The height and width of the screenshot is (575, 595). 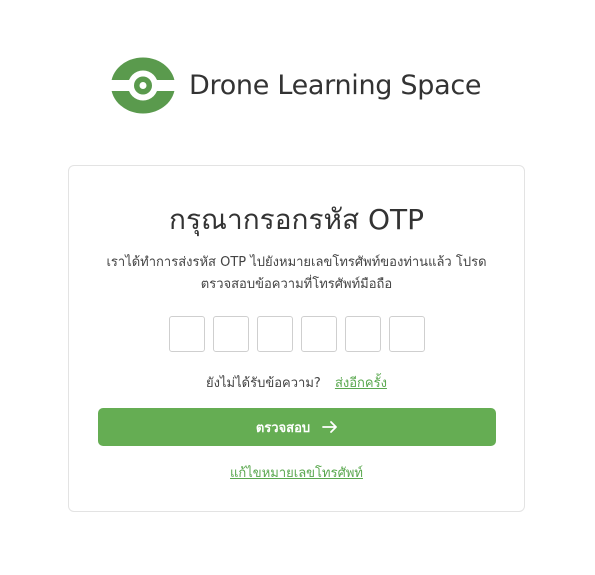 I want to click on otp-message-line-2: ตรวจสอบข้อความที่โทรศัพท์มือถือ, so click(x=296, y=284).